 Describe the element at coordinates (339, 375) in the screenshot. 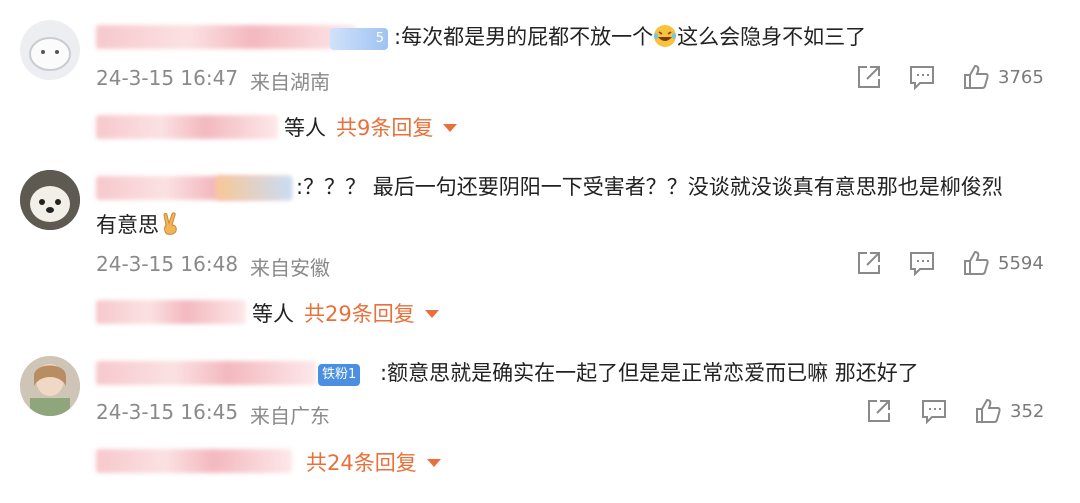

I see `user-badge: 铁粉1` at that location.